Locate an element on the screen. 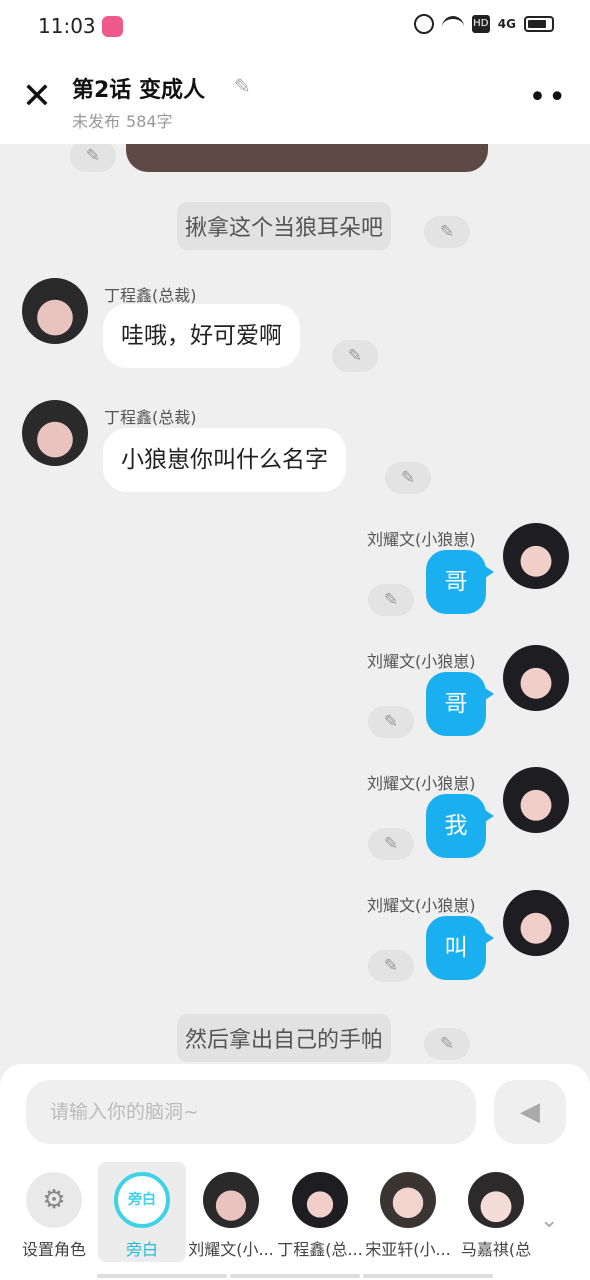 The height and width of the screenshot is (1280, 590). publish-status: 未发布 is located at coordinates (96, 121).